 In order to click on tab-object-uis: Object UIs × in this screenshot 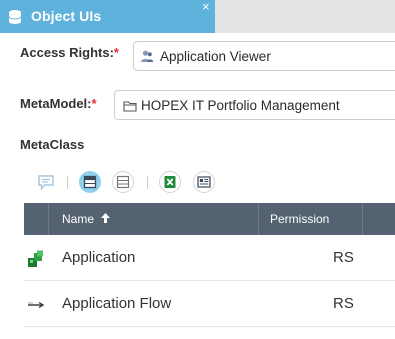, I will do `click(107, 16)`.